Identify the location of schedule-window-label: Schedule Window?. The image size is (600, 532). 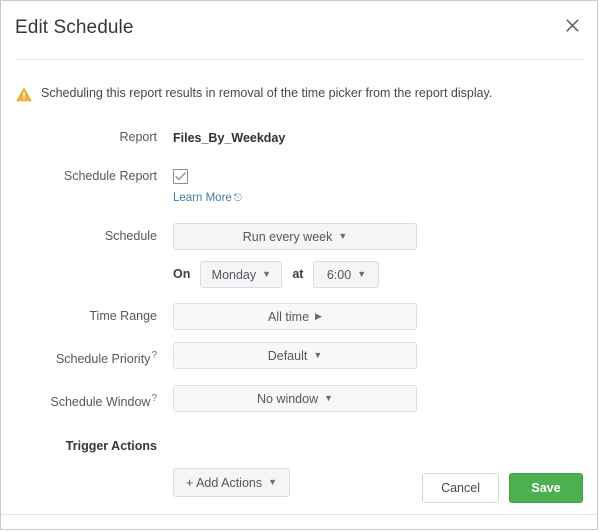
(103, 401).